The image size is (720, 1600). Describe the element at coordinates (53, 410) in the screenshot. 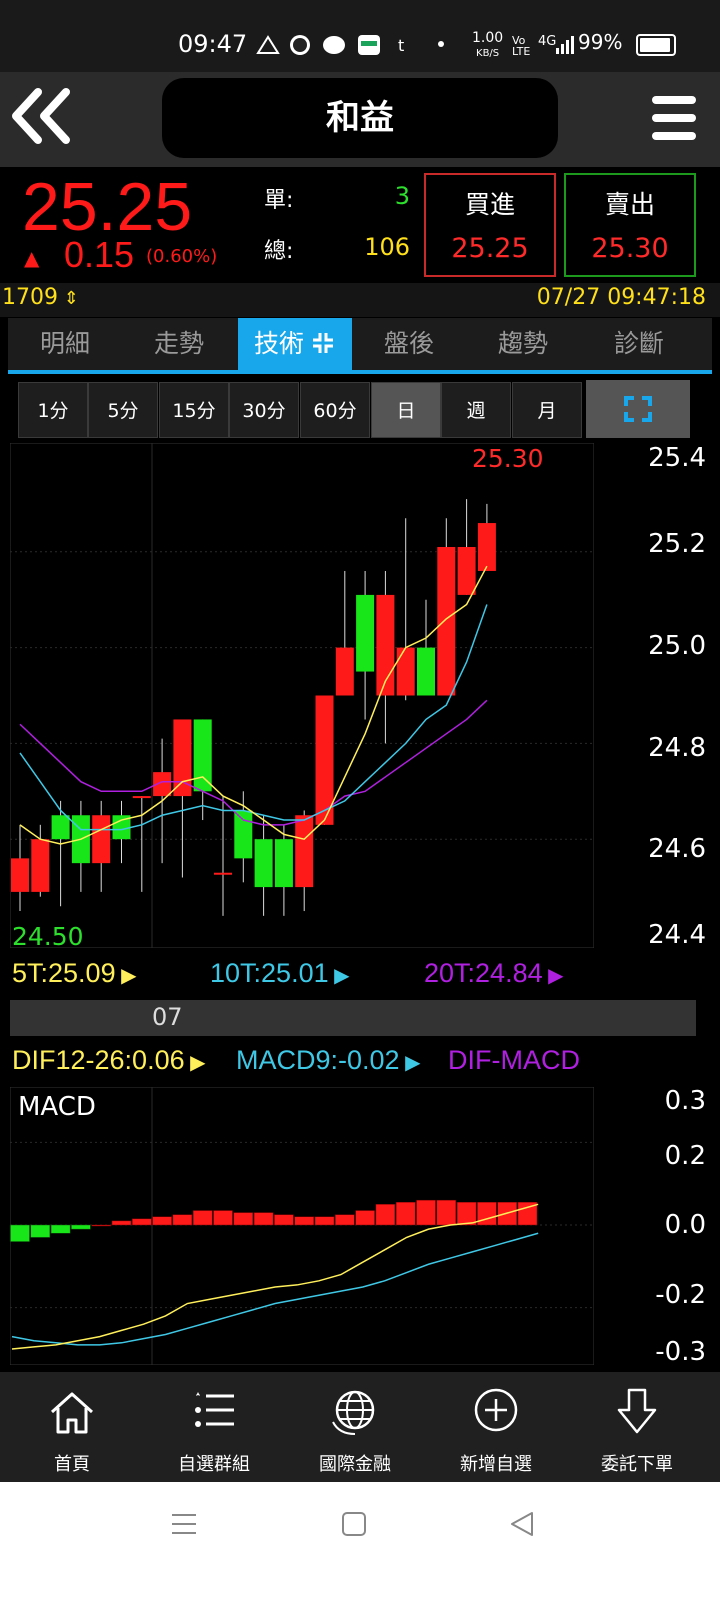

I see `period-1min: 1分` at that location.